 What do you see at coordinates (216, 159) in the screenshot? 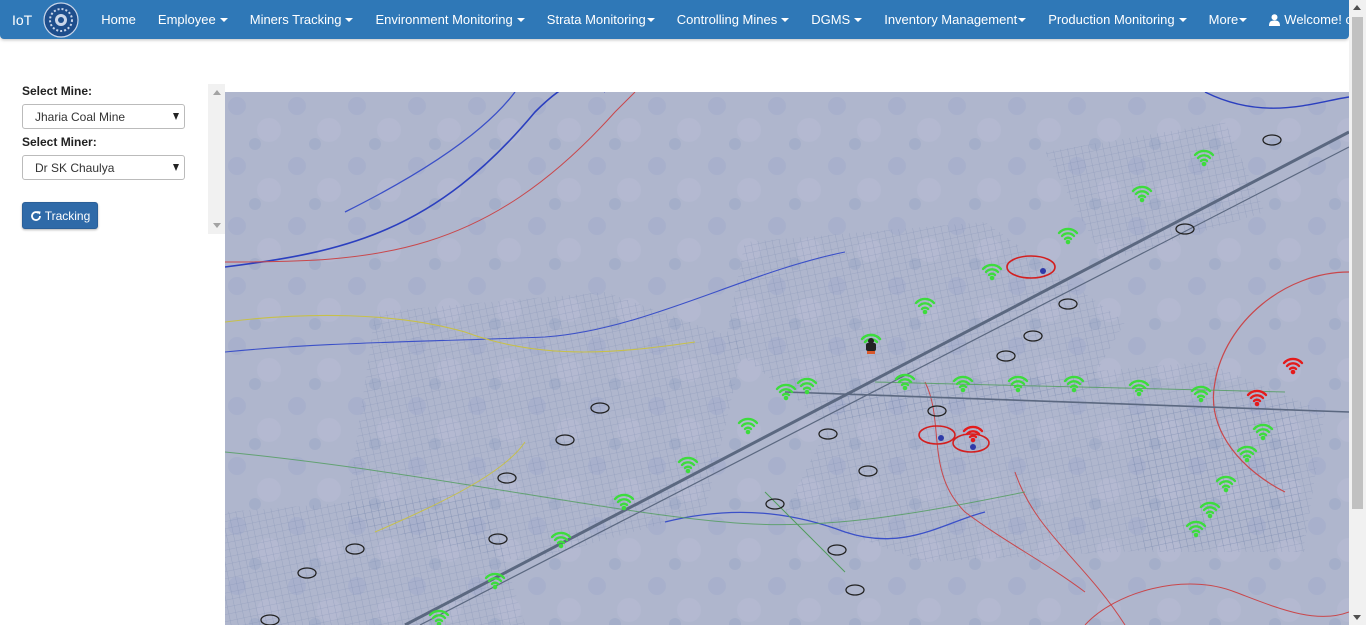
I see `panel-scrollbar` at bounding box center [216, 159].